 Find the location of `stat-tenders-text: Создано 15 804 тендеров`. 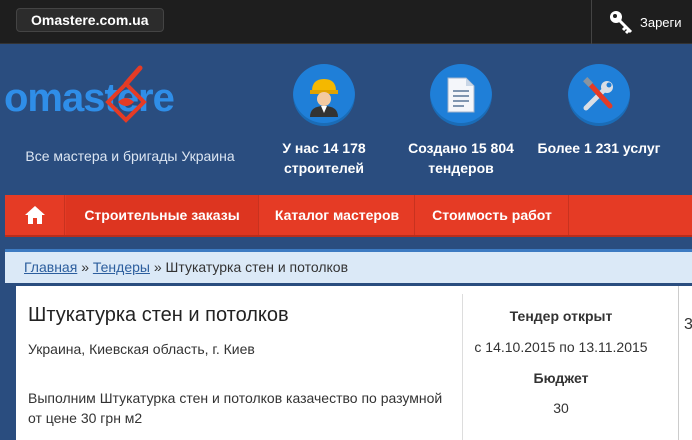

stat-tenders-text: Создано 15 804 тендеров is located at coordinates (461, 158).